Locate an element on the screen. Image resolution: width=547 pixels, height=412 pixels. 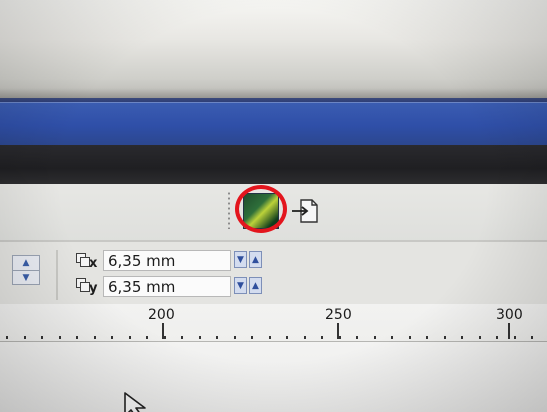
duplicate-distance-y-icon: y is located at coordinates (87, 287).